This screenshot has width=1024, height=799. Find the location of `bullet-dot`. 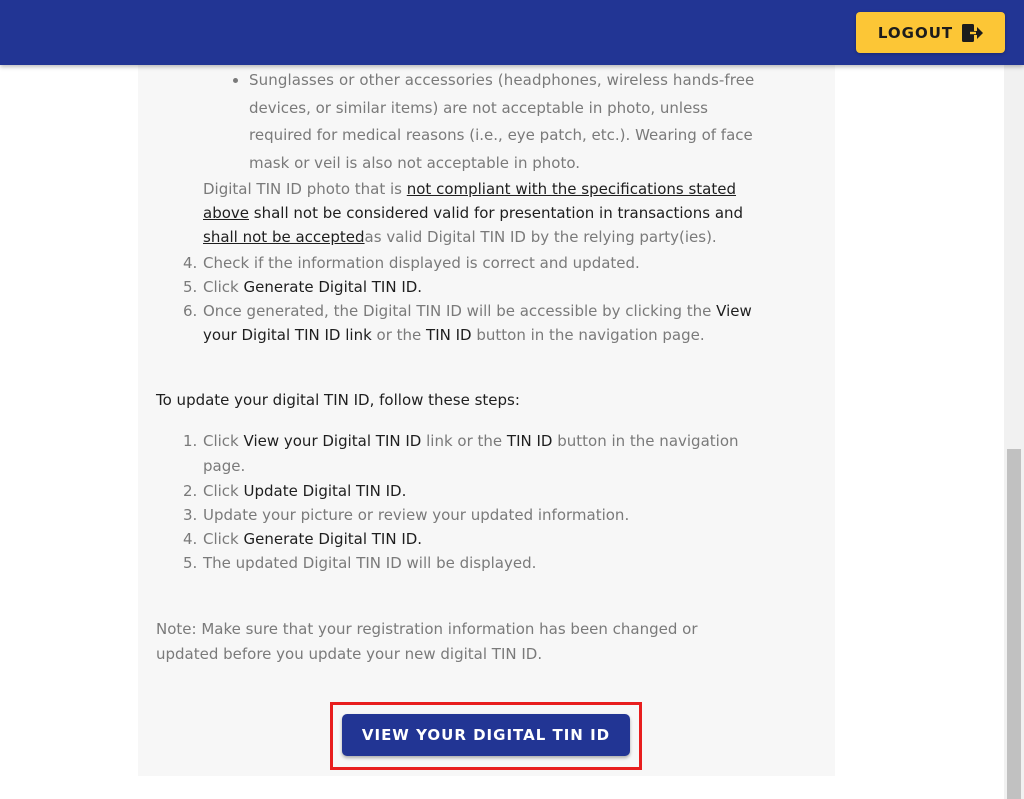

bullet-dot is located at coordinates (235, 80).